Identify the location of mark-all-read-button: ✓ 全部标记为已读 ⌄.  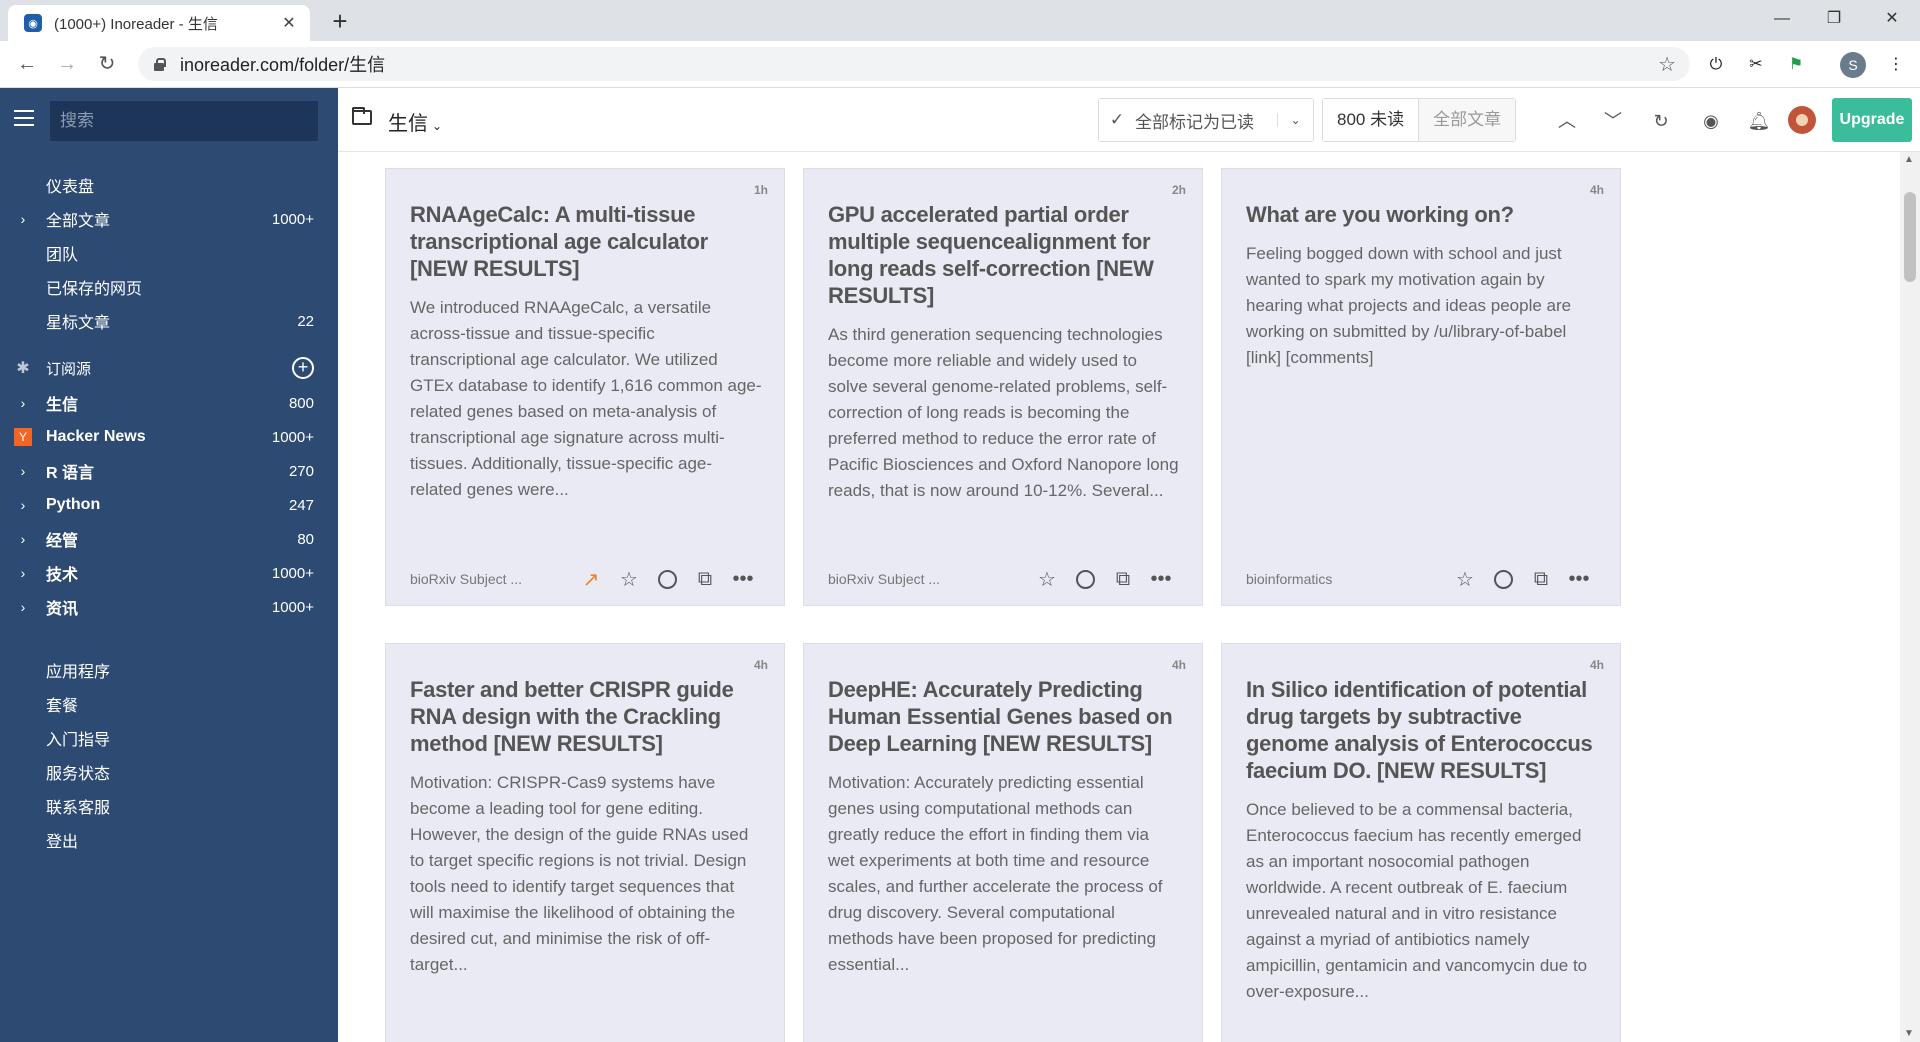
(1206, 120).